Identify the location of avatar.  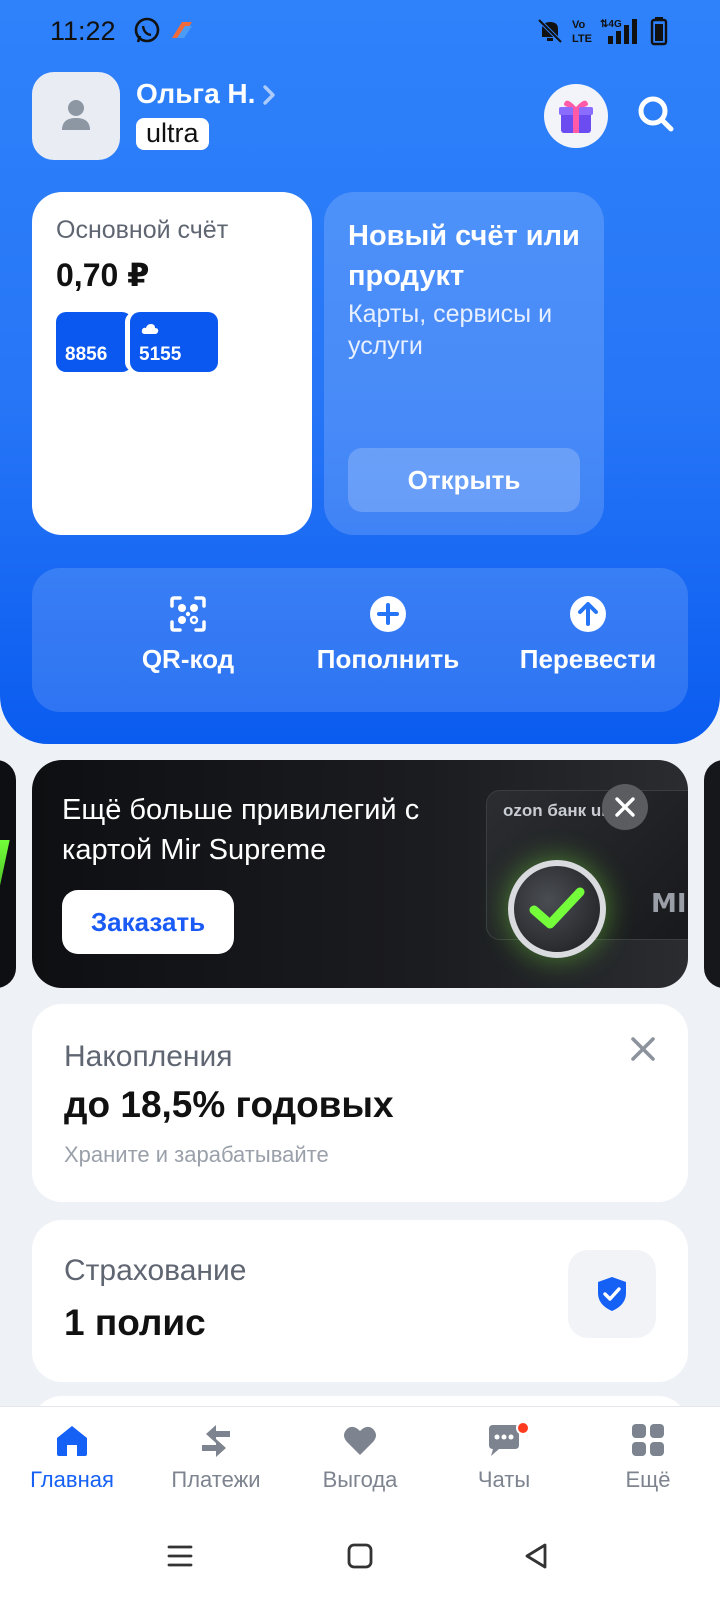
(76, 116).